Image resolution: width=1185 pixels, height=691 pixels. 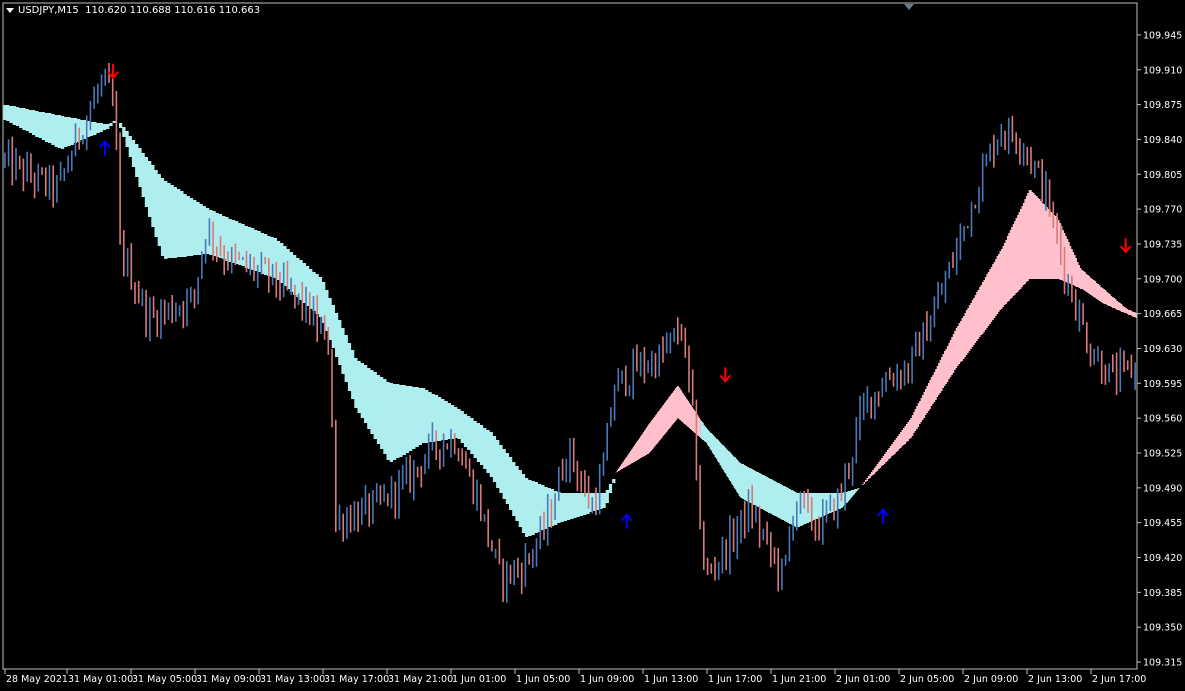 I want to click on symbol-timeframe: USDJPY,M15, so click(x=48, y=10).